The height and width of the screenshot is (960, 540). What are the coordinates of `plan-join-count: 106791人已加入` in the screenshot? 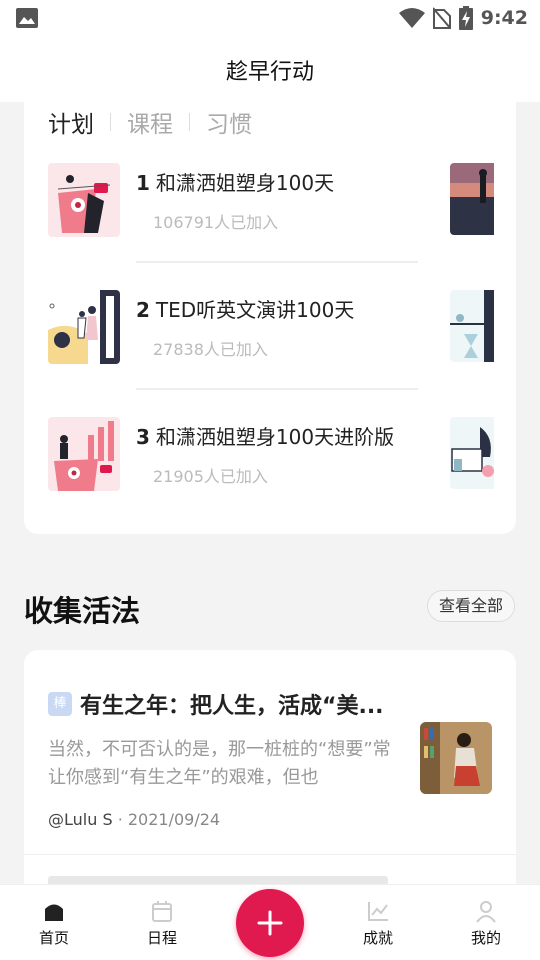 It's located at (216, 222).